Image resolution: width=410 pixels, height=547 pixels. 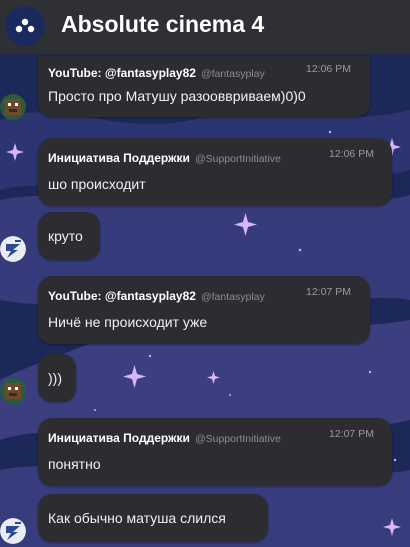 I want to click on message-bubble: ))), so click(x=57, y=378).